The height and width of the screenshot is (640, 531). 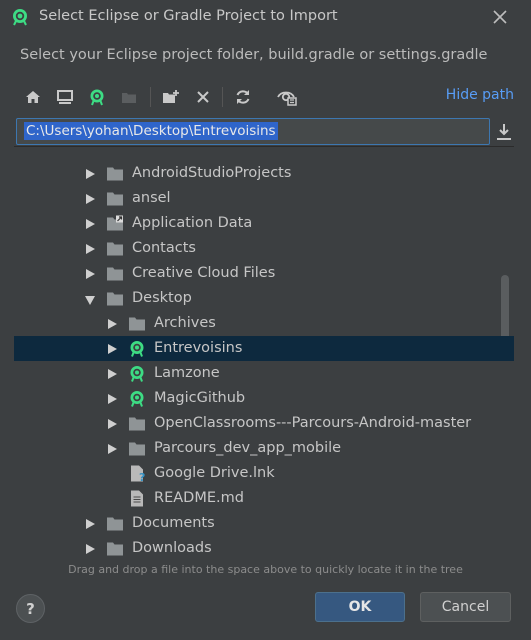 What do you see at coordinates (198, 348) in the screenshot?
I see `tree-row-label: Entrevoisins` at bounding box center [198, 348].